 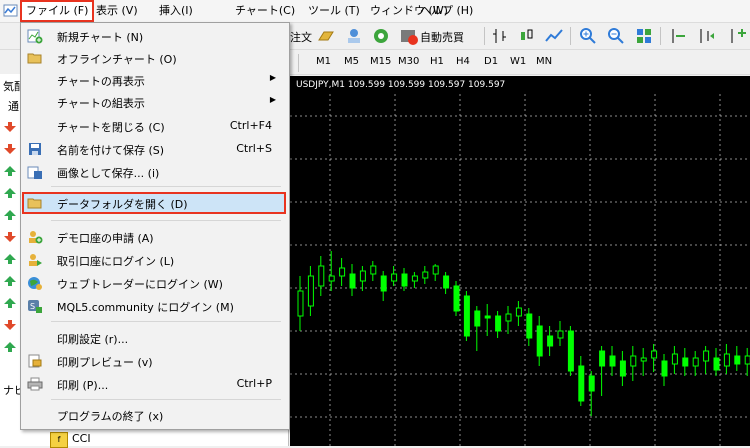 I want to click on menu-item-label: チャートを閉じる (C), so click(x=111, y=127).